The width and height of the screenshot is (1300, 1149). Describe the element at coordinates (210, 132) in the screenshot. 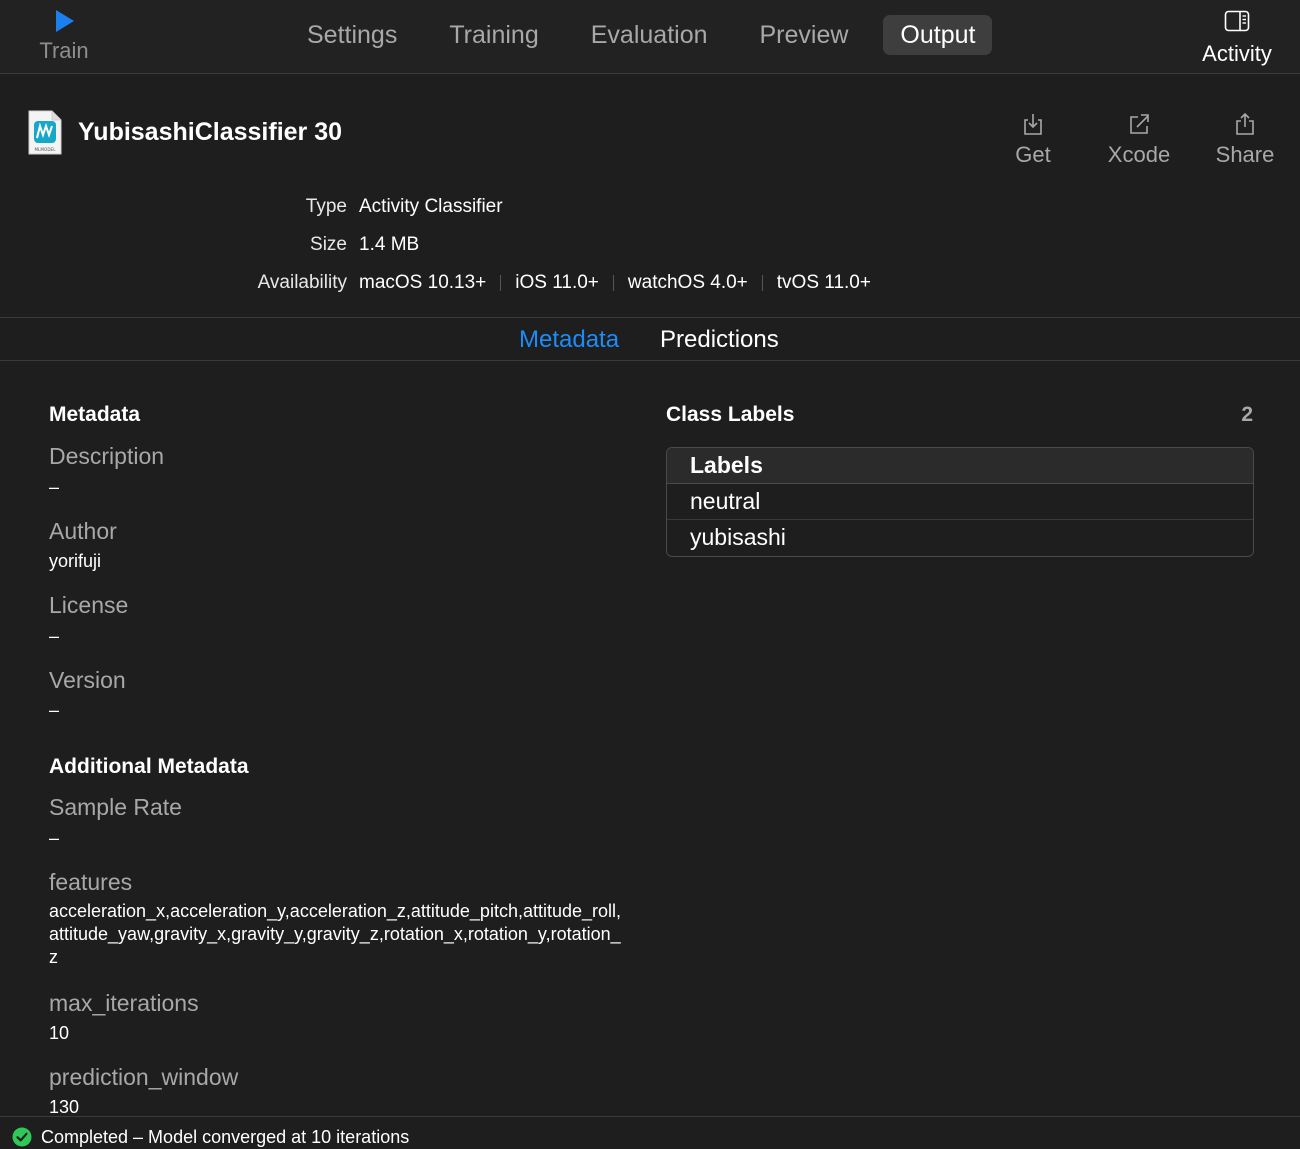

I see `model-title: YubisashiClassifier 30` at that location.